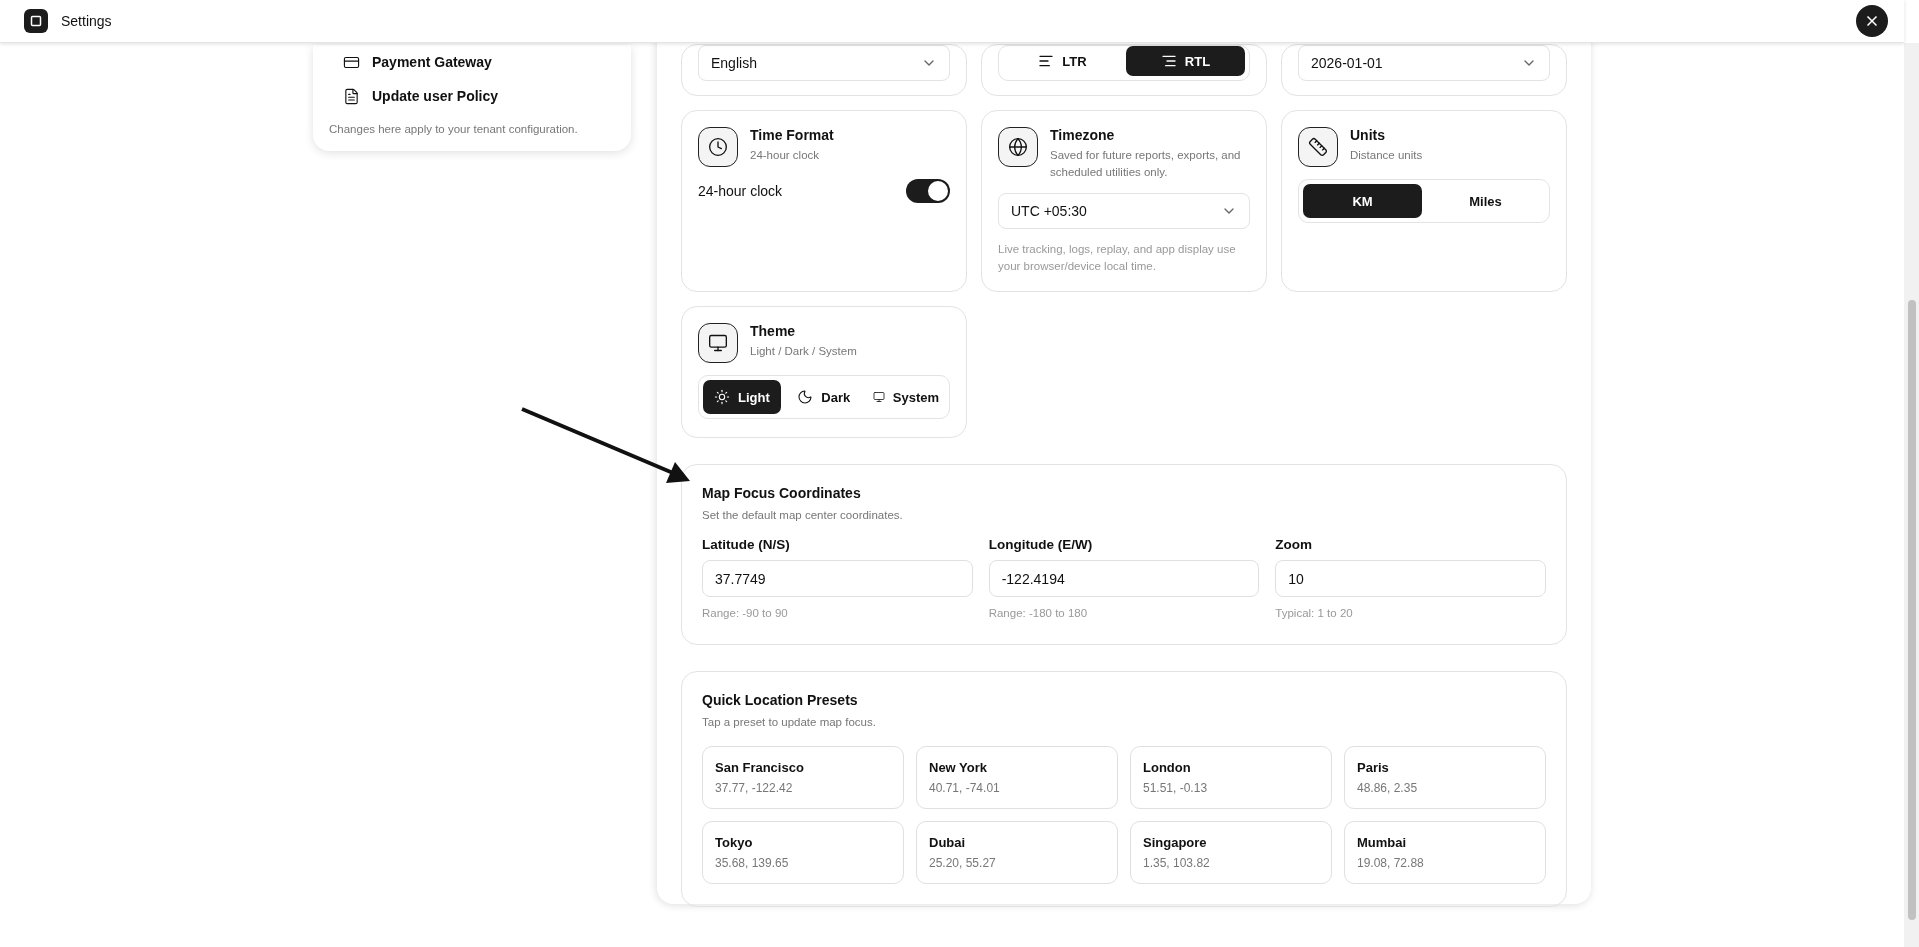  I want to click on header-title: Settings, so click(86, 21).